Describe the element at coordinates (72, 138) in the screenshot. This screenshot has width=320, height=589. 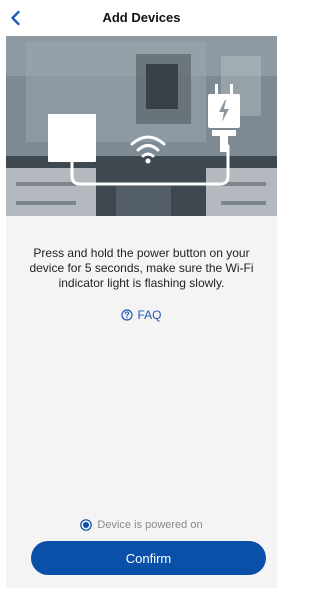
I see `plug-device-icon` at that location.